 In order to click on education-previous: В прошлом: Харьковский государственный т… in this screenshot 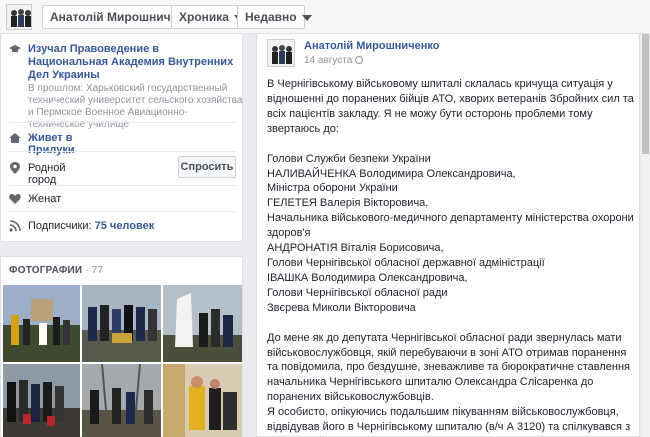, I will do `click(135, 106)`.